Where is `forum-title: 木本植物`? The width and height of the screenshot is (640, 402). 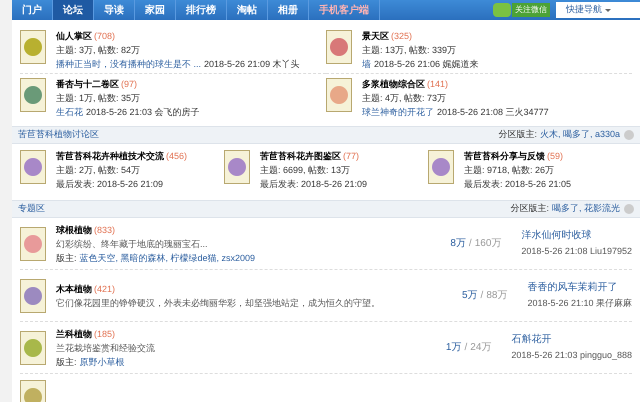 forum-title: 木本植物 is located at coordinates (74, 288).